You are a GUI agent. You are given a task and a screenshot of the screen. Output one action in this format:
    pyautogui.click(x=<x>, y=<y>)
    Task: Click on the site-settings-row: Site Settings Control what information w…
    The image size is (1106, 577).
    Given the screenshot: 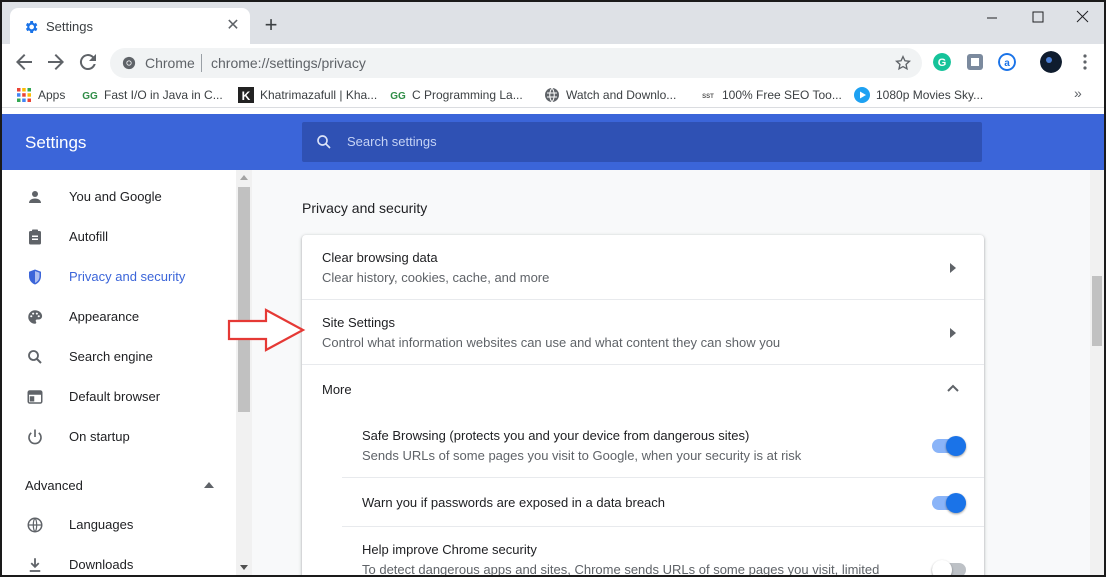 What is the action you would take?
    pyautogui.click(x=643, y=332)
    